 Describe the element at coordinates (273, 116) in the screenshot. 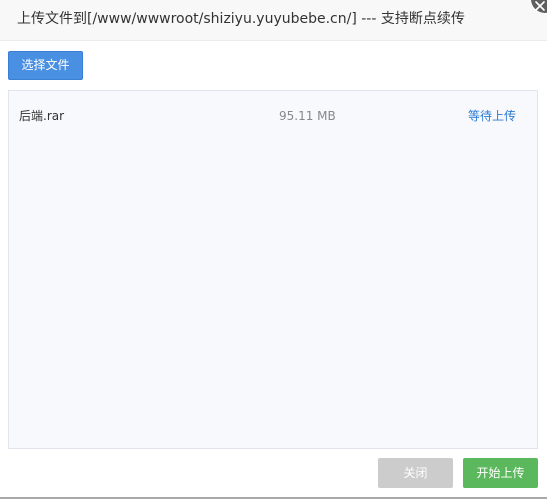

I see `file-list-item: 后端.rar 95.11 MB 等待上传` at that location.